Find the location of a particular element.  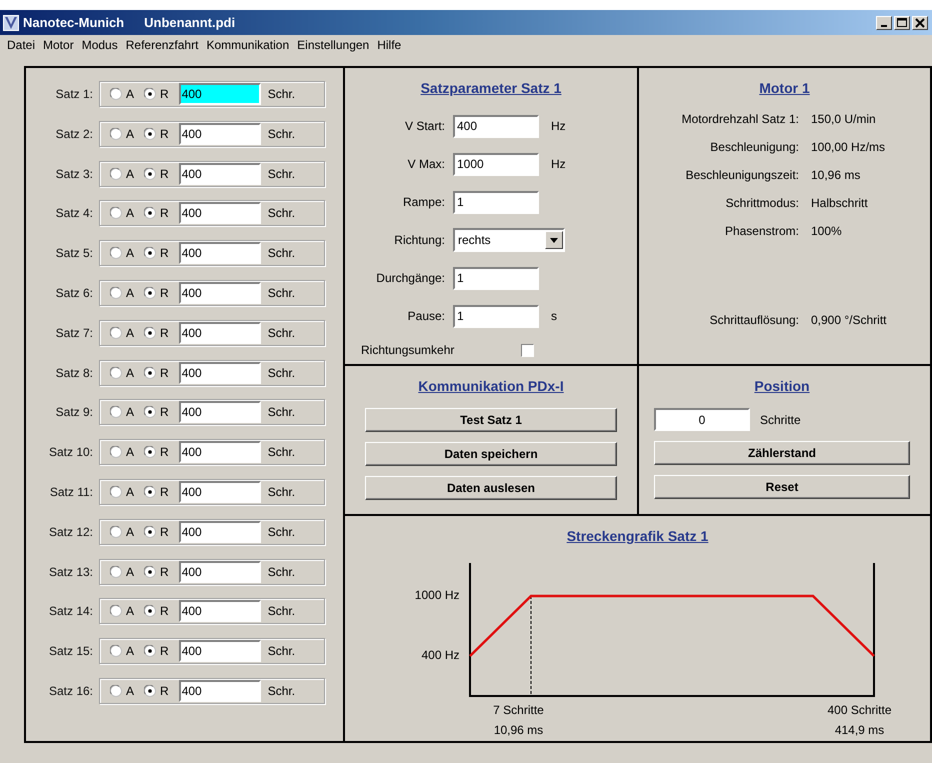

action-button: Zählerstand is located at coordinates (782, 453).